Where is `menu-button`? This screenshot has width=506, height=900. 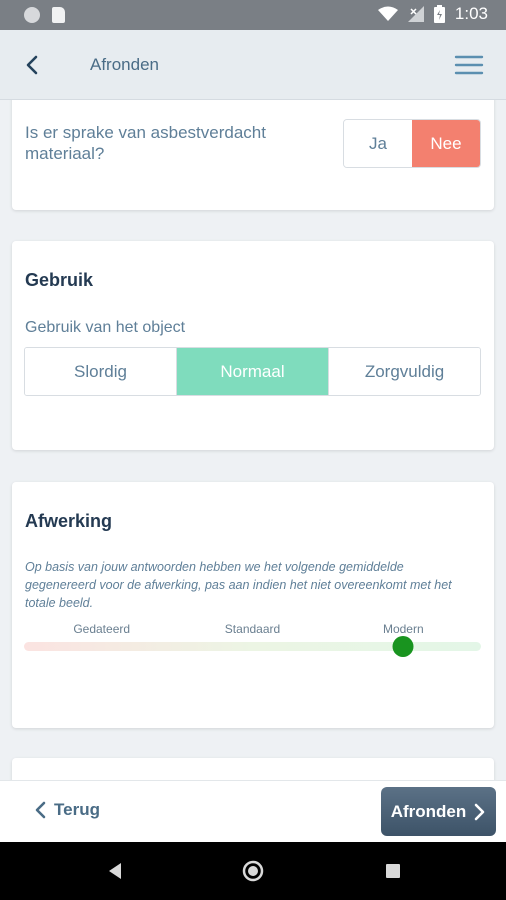
menu-button is located at coordinates (469, 65).